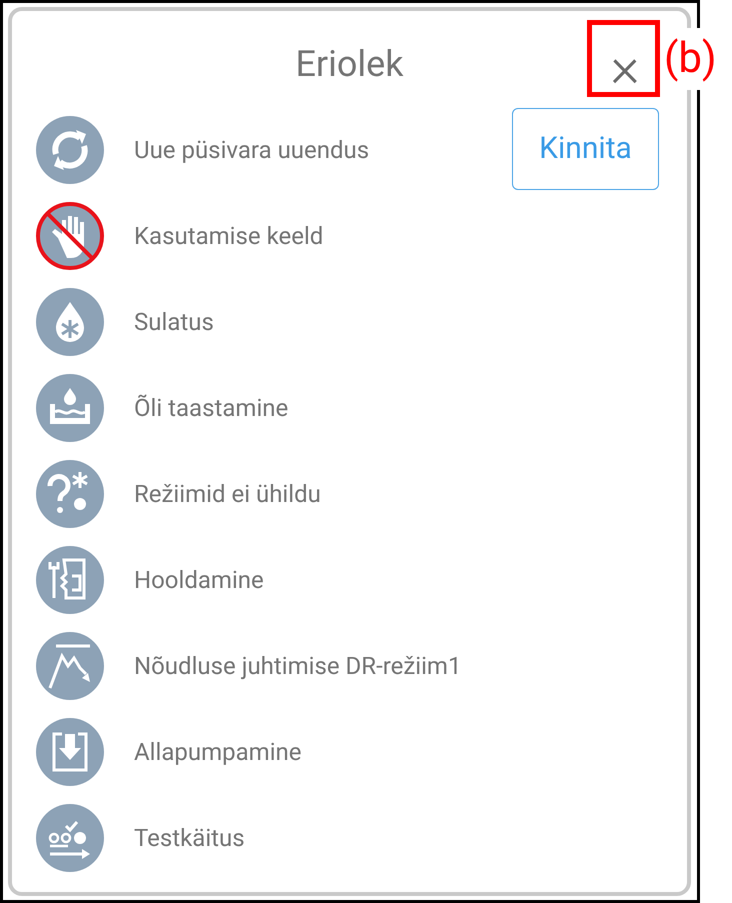 Image resolution: width=732 pixels, height=903 pixels. I want to click on status-label: Sulatus, so click(174, 322).